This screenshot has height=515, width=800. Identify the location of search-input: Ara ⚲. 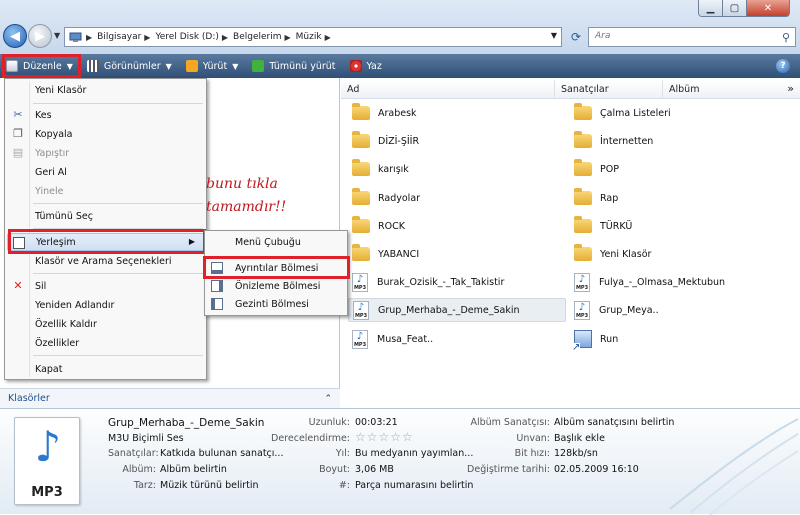
(692, 37).